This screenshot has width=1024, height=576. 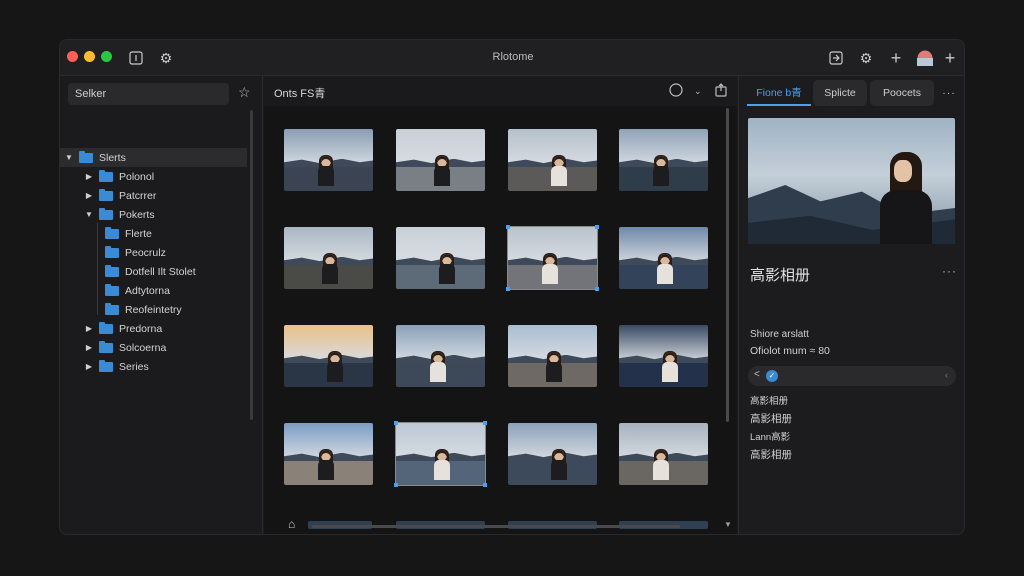 What do you see at coordinates (896, 58) in the screenshot?
I see `plus-icon: +` at bounding box center [896, 58].